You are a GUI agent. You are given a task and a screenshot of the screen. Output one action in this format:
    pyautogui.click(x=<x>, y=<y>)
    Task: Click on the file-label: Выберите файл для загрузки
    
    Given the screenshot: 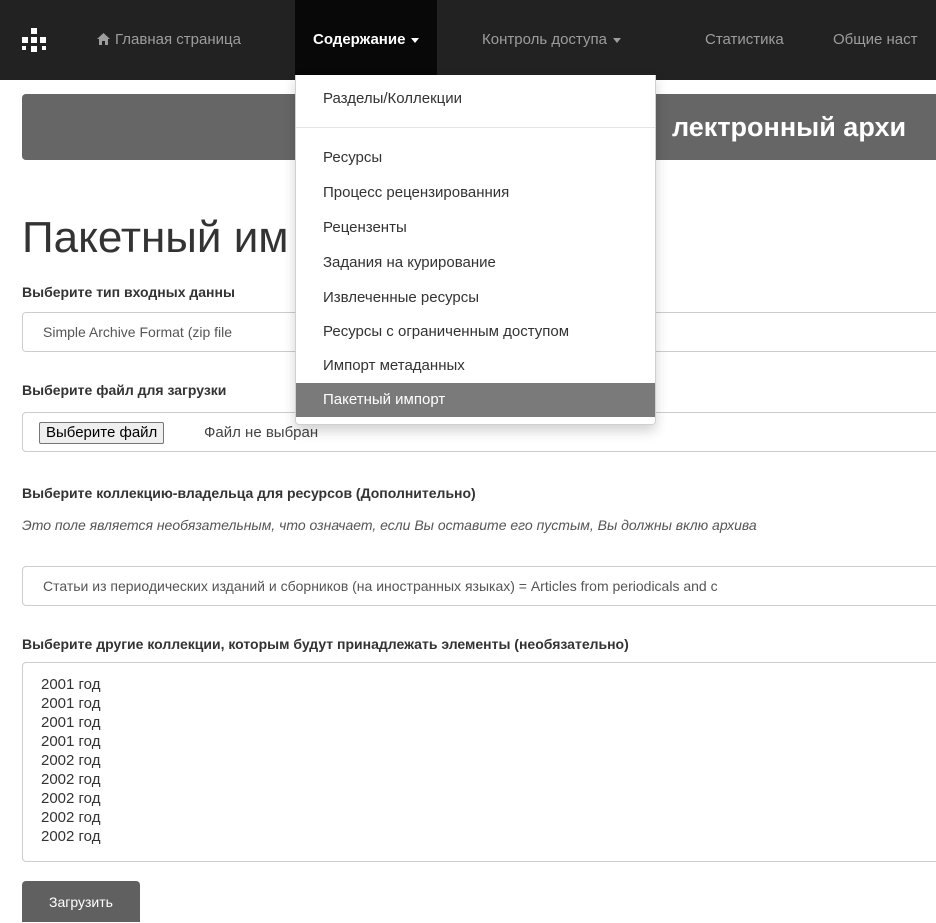 What is the action you would take?
    pyautogui.click(x=124, y=390)
    